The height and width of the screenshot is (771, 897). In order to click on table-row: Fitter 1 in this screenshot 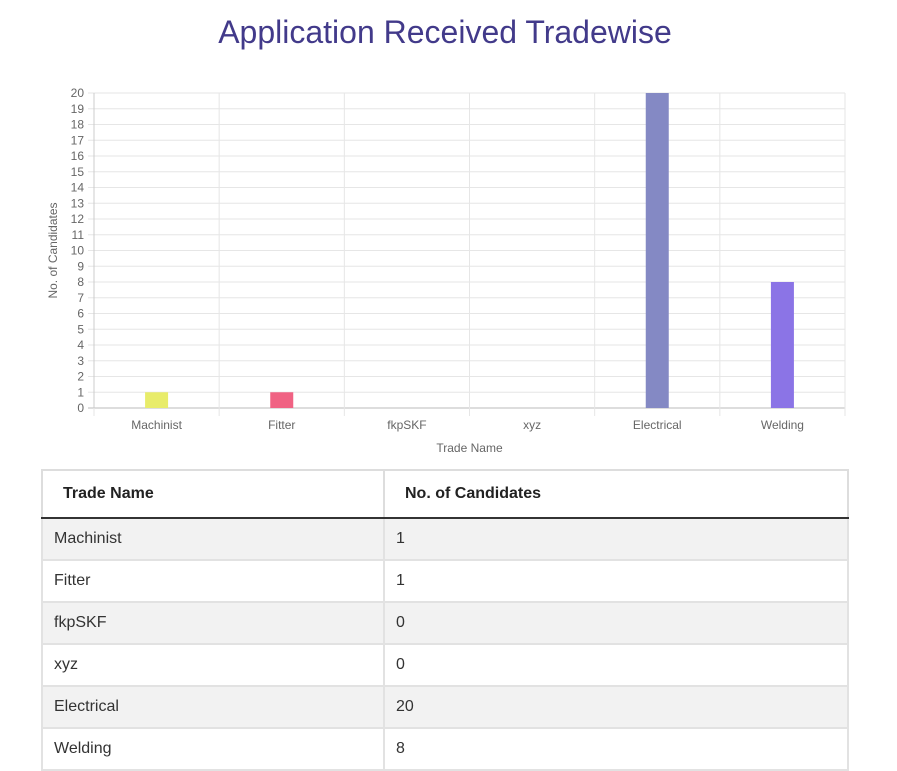, I will do `click(445, 581)`.